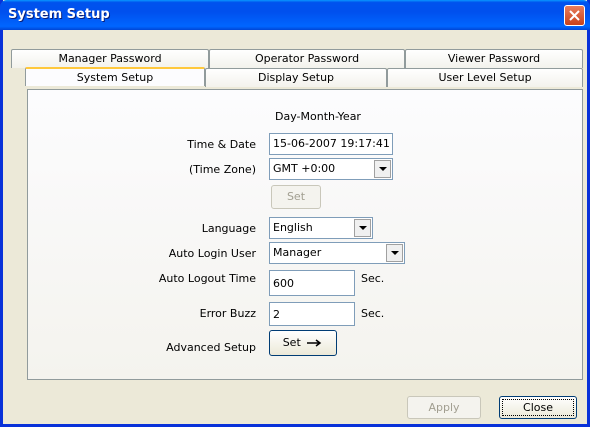  I want to click on advanced-setup-label: Advanced Setup, so click(211, 347).